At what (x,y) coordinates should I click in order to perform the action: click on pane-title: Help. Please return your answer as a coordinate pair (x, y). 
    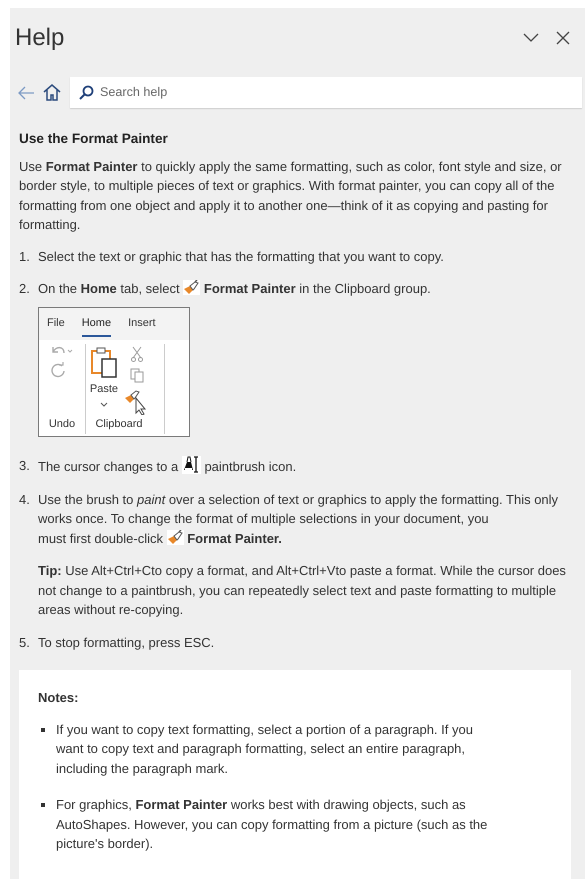
    Looking at the image, I should click on (40, 38).